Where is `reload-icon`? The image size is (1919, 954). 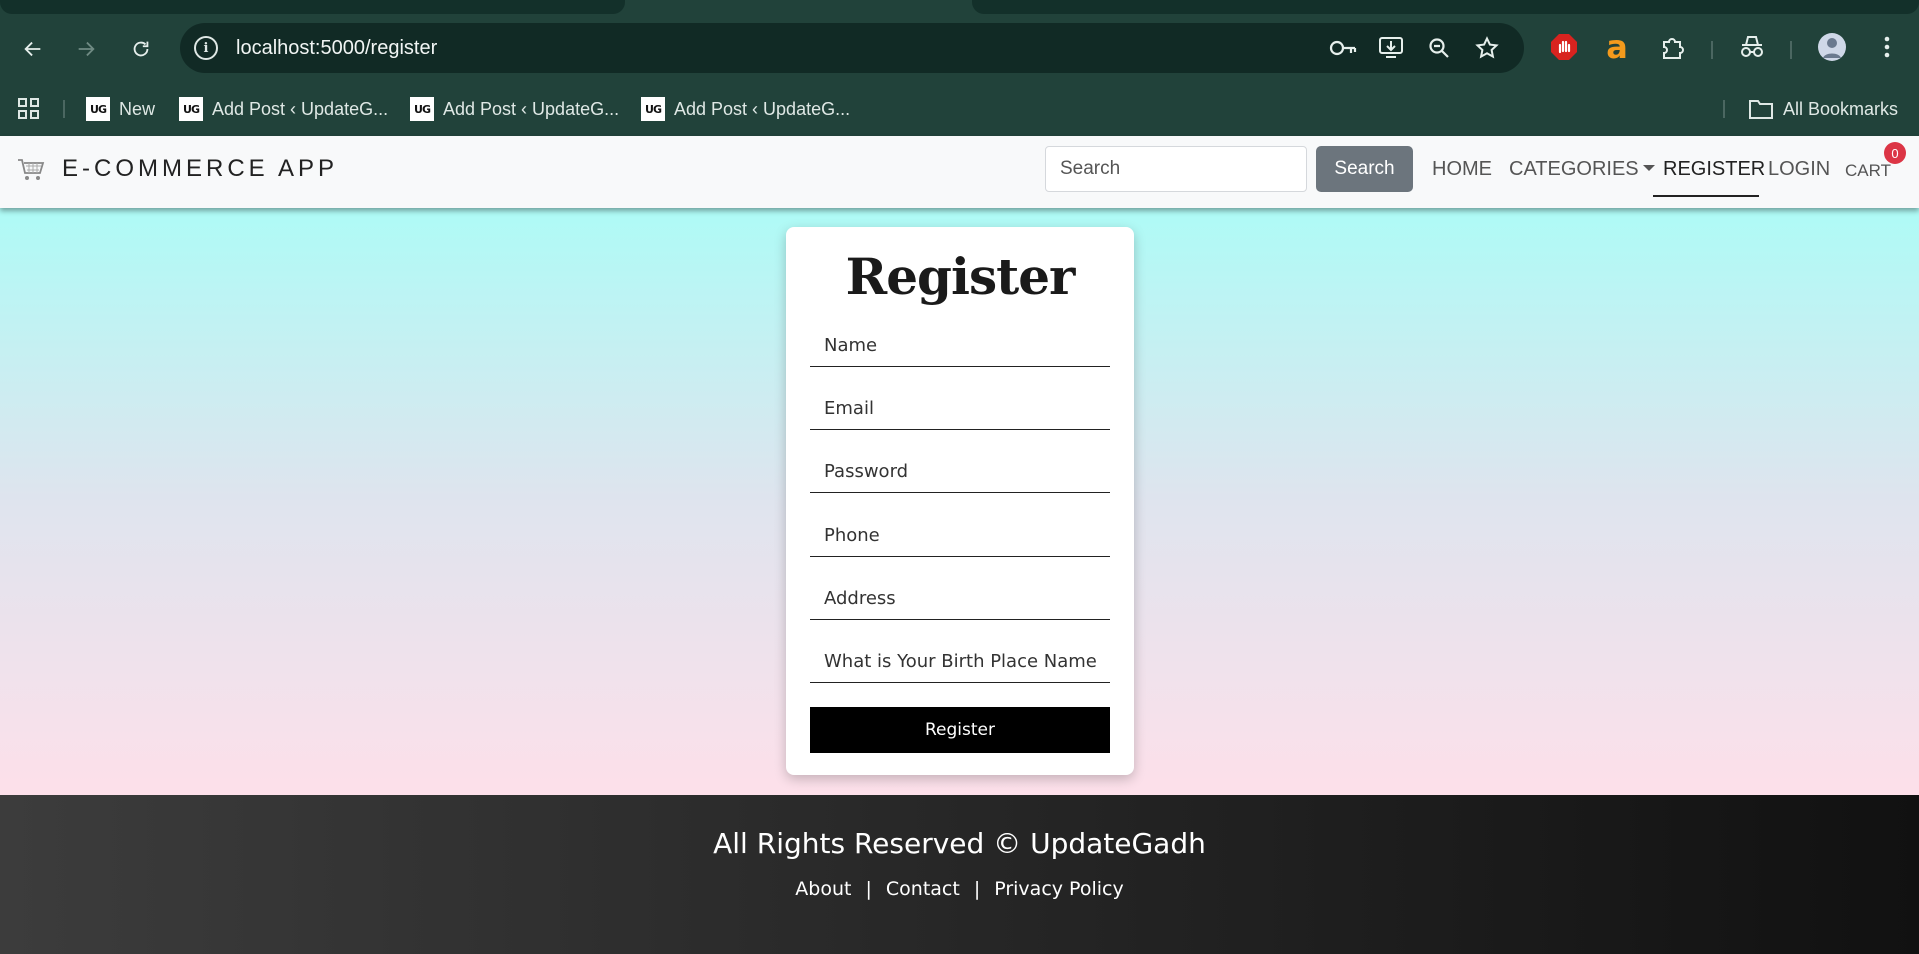
reload-icon is located at coordinates (141, 49).